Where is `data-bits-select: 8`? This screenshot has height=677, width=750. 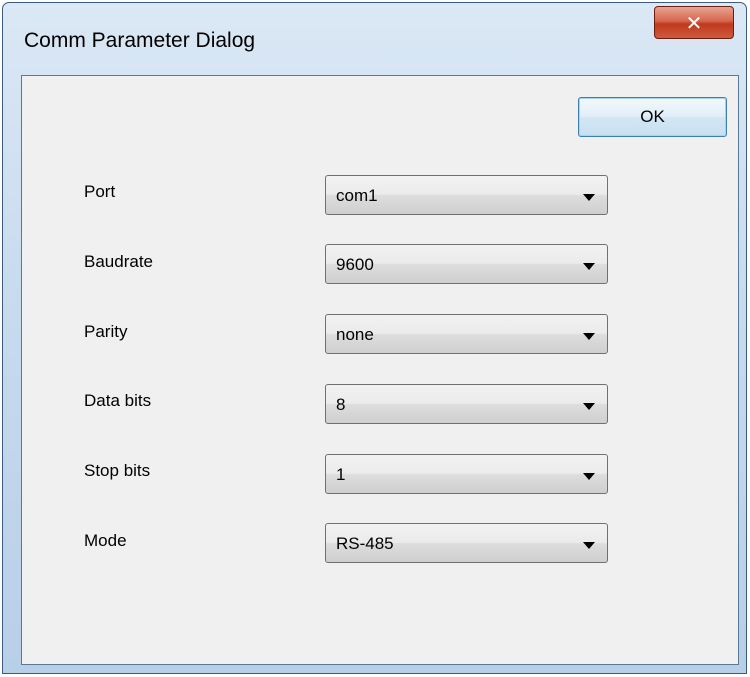 data-bits-select: 8 is located at coordinates (466, 404).